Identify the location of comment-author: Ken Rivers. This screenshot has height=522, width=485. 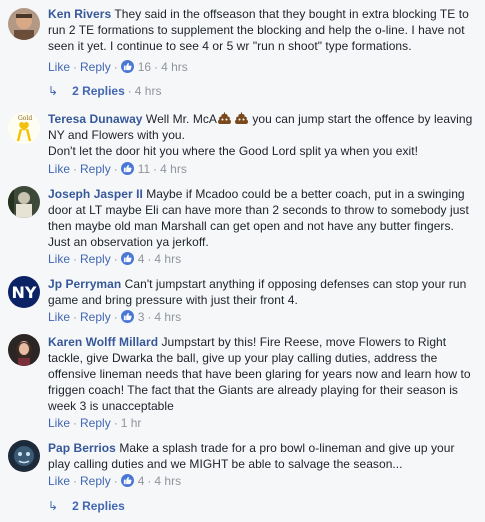
(79, 14).